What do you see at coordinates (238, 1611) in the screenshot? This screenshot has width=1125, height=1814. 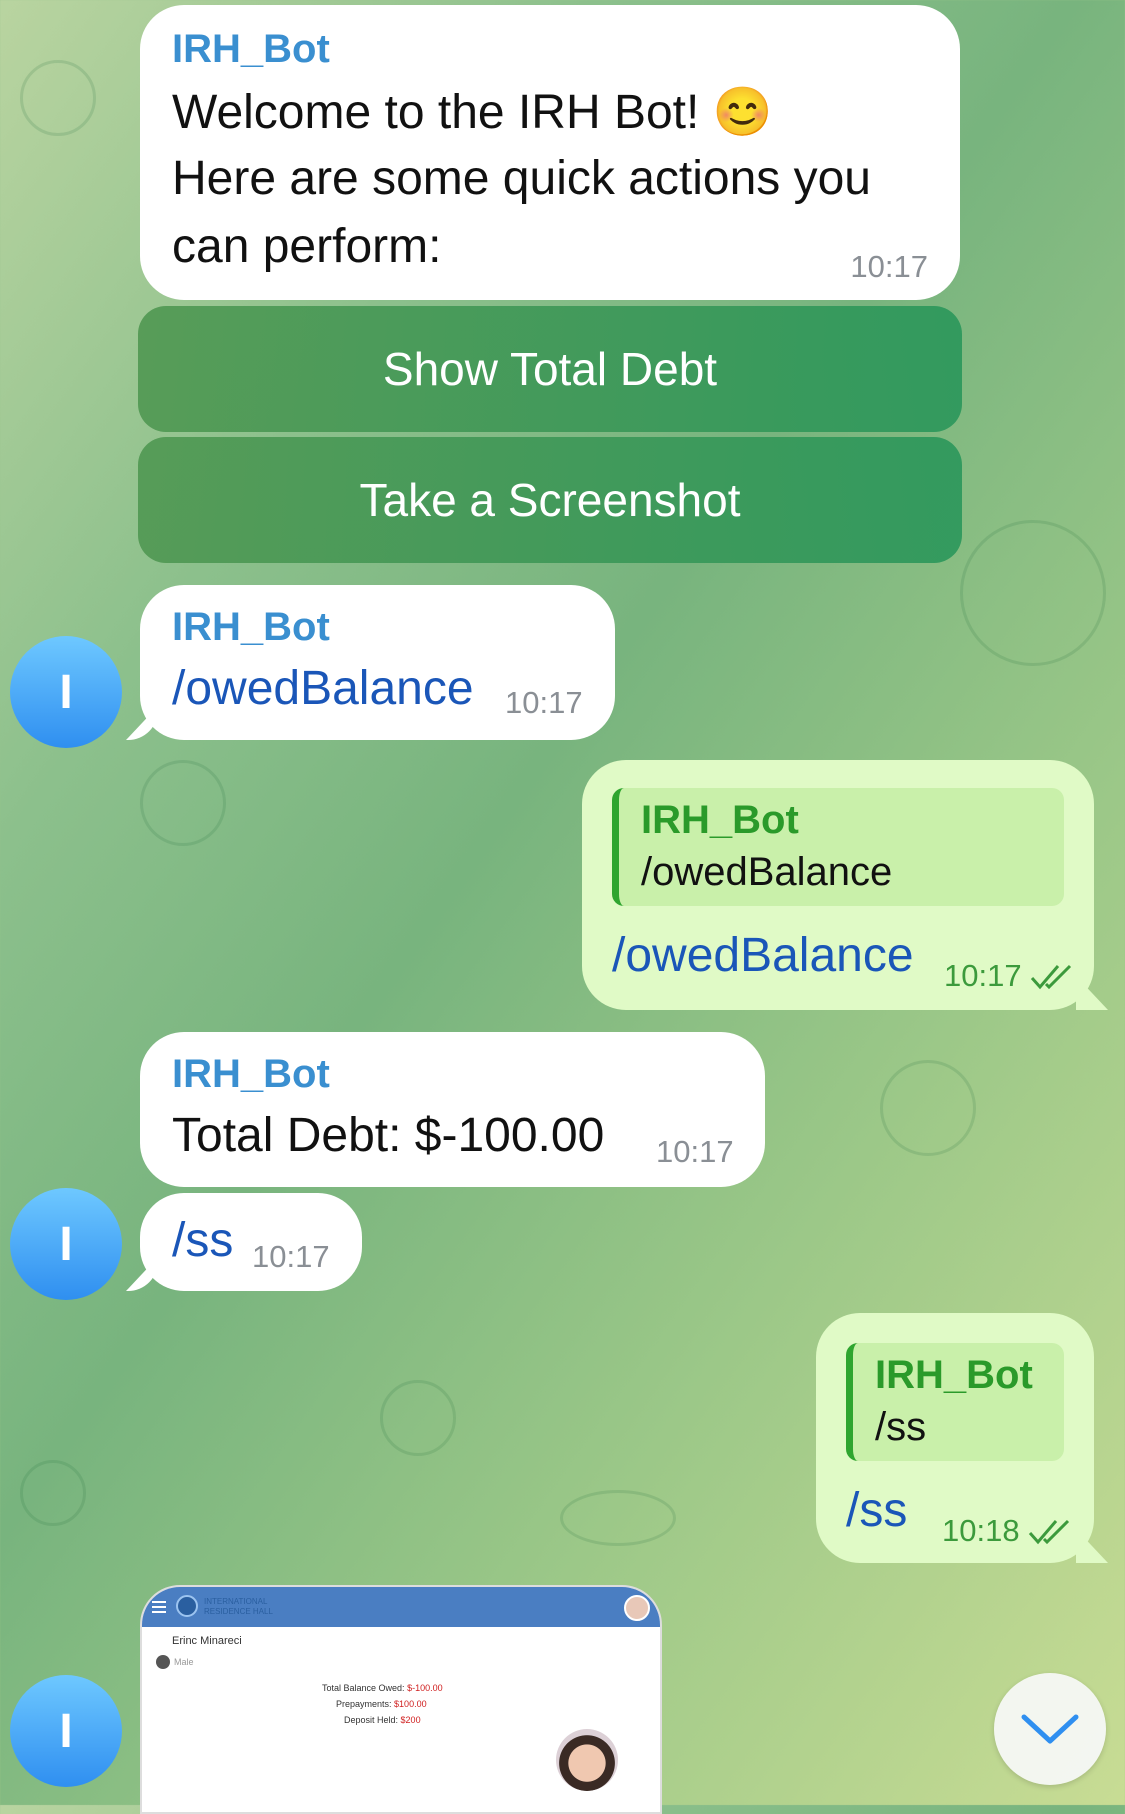 I see `logo-text: RESIDENCE HALL` at bounding box center [238, 1611].